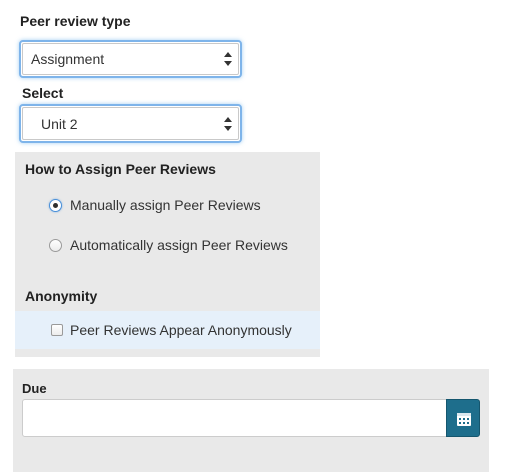 The width and height of the screenshot is (525, 472). Describe the element at coordinates (179, 245) in the screenshot. I see `automatic-assign-label: Automatically assign Peer Reviews` at that location.